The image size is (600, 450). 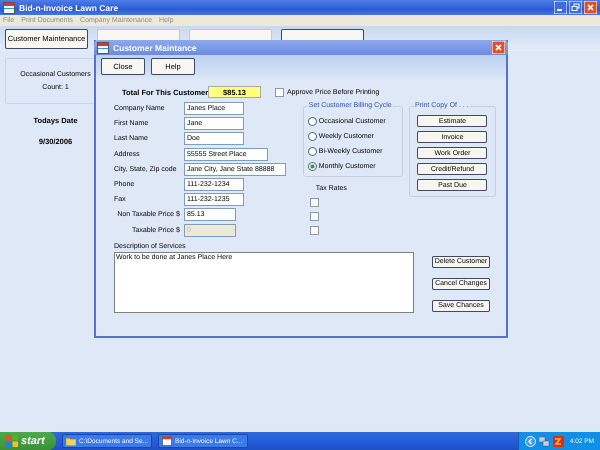 What do you see at coordinates (575, 7) in the screenshot?
I see `restore-icon` at bounding box center [575, 7].